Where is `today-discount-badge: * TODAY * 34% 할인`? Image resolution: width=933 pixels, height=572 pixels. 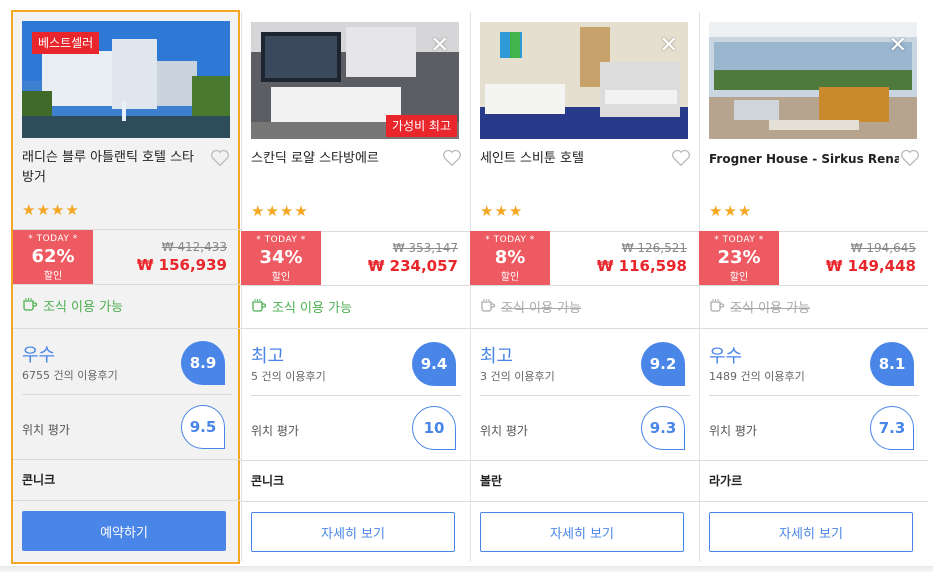 today-discount-badge: * TODAY * 34% 할인 is located at coordinates (281, 258).